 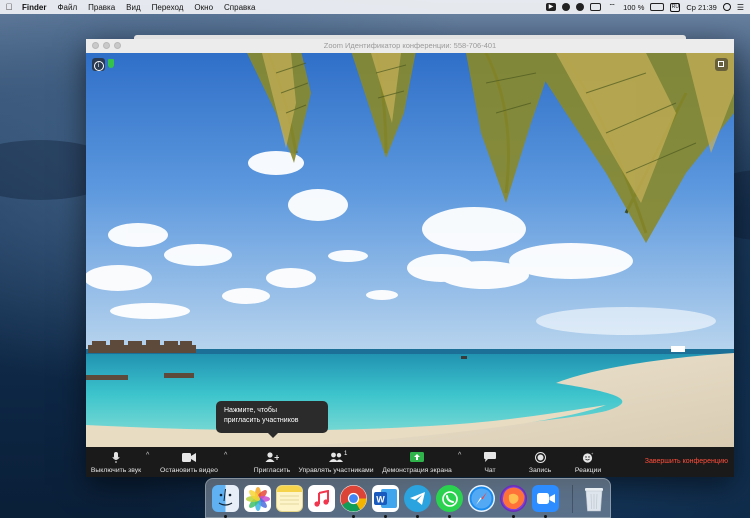 I want to click on fullscreen-icon, so click(x=721, y=64).